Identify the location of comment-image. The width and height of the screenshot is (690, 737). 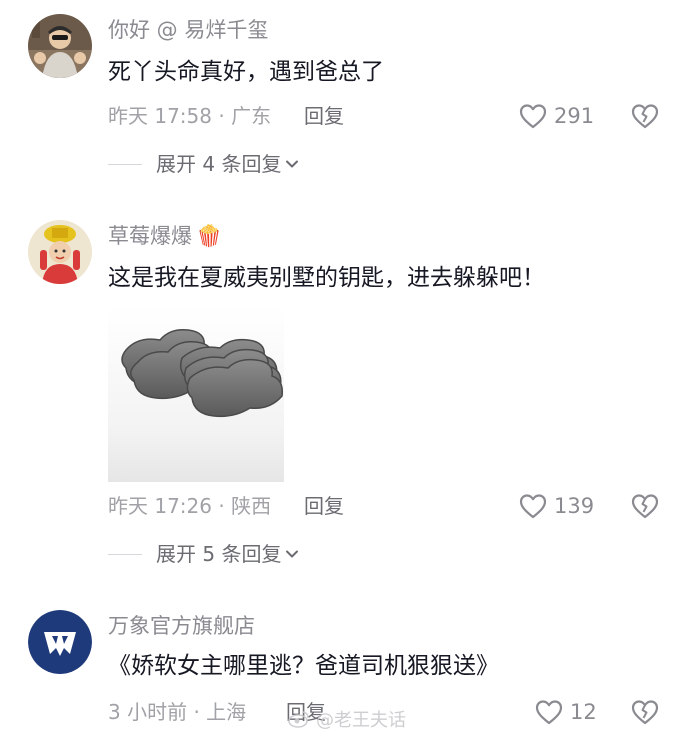
(196, 394).